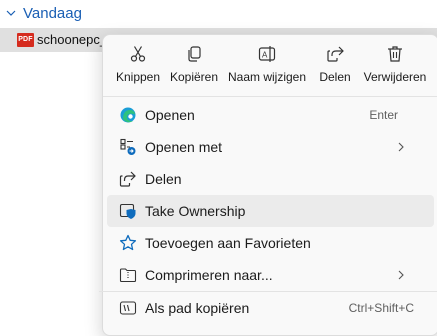 This screenshot has height=336, width=437. I want to click on copy-button: Kopiëren, so click(194, 64).